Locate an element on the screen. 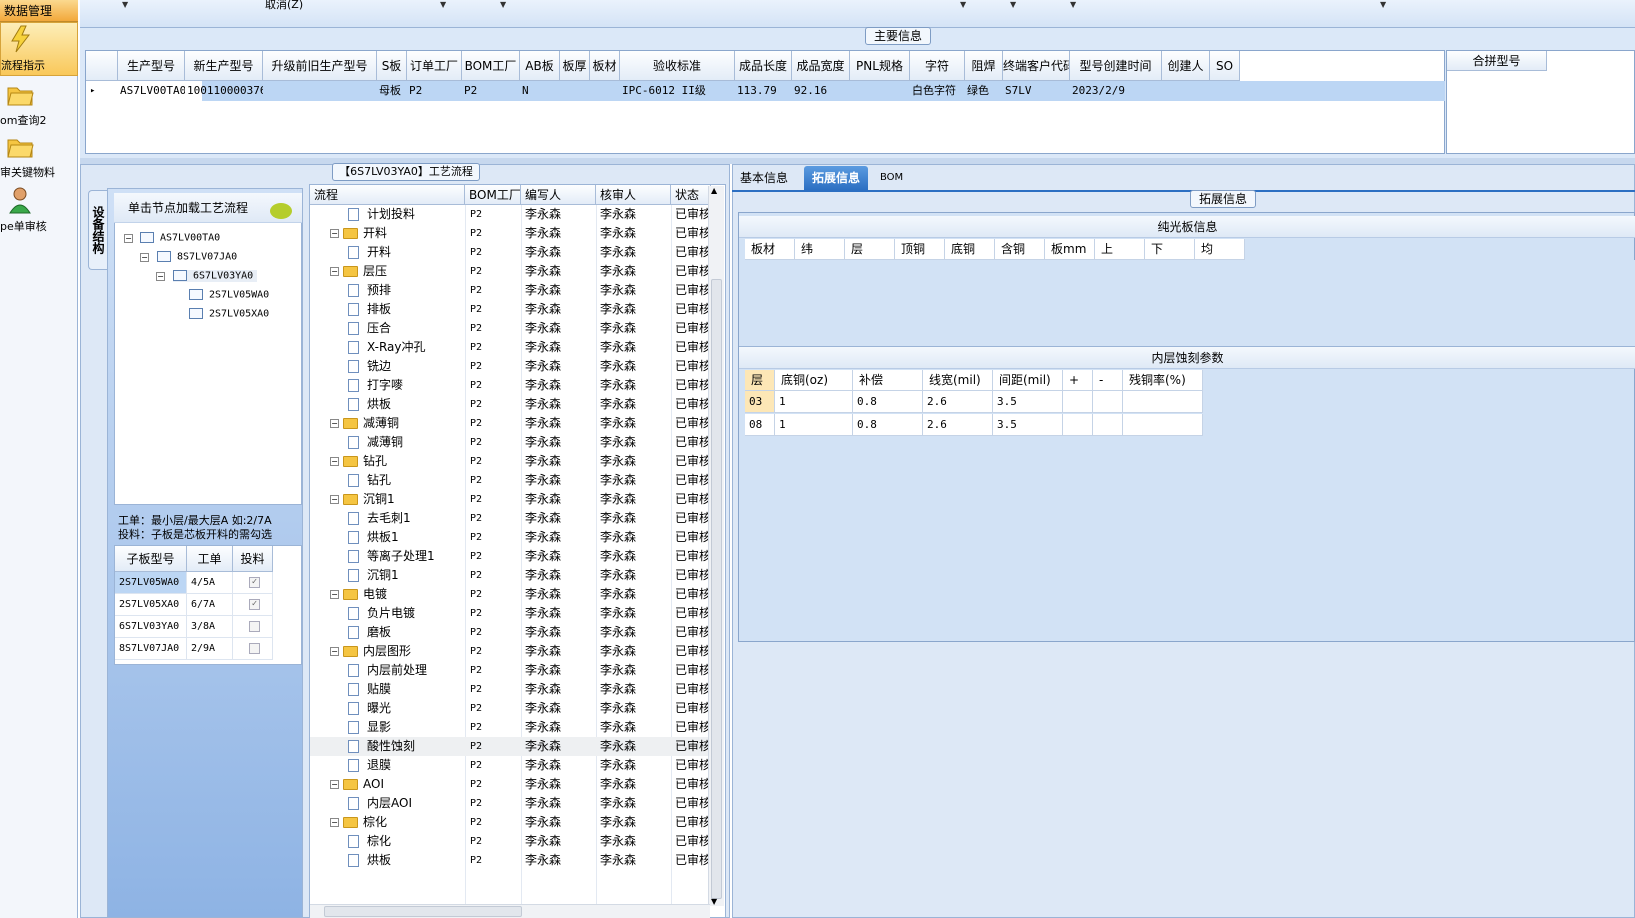  flow-node: − 钻孔 is located at coordinates (358, 461).